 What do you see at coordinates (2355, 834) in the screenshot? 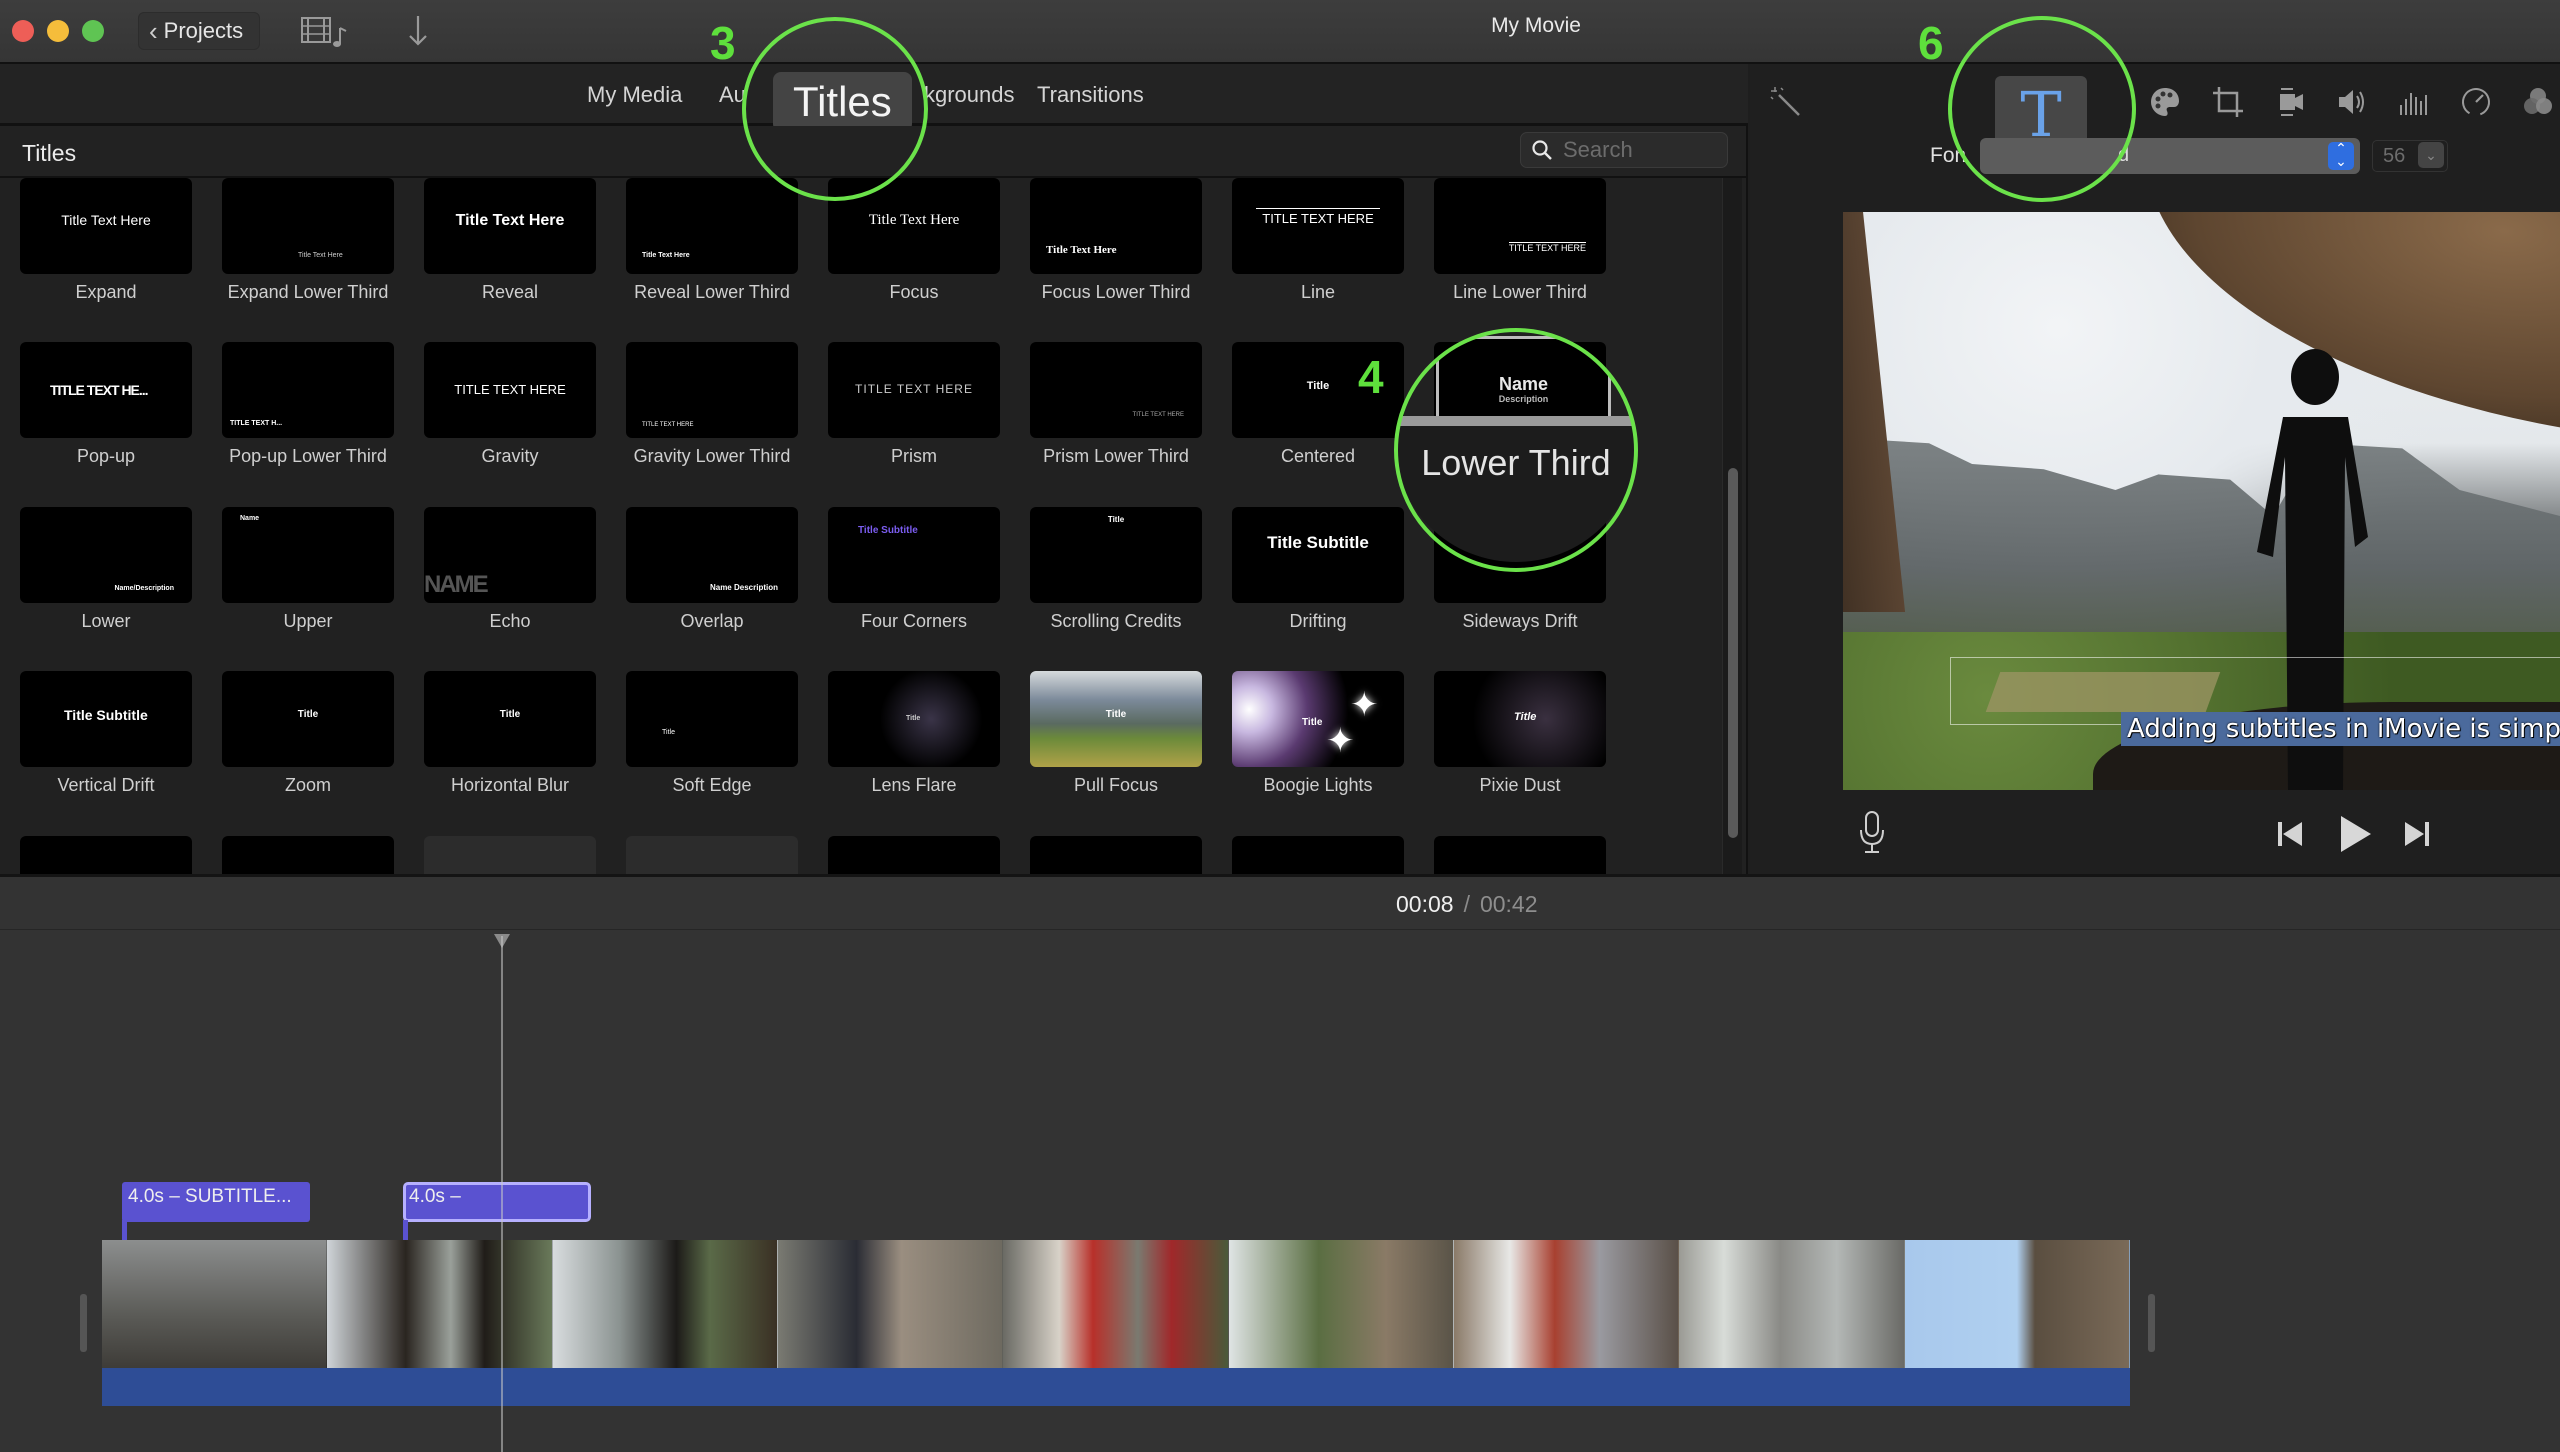
I see `play-icon` at bounding box center [2355, 834].